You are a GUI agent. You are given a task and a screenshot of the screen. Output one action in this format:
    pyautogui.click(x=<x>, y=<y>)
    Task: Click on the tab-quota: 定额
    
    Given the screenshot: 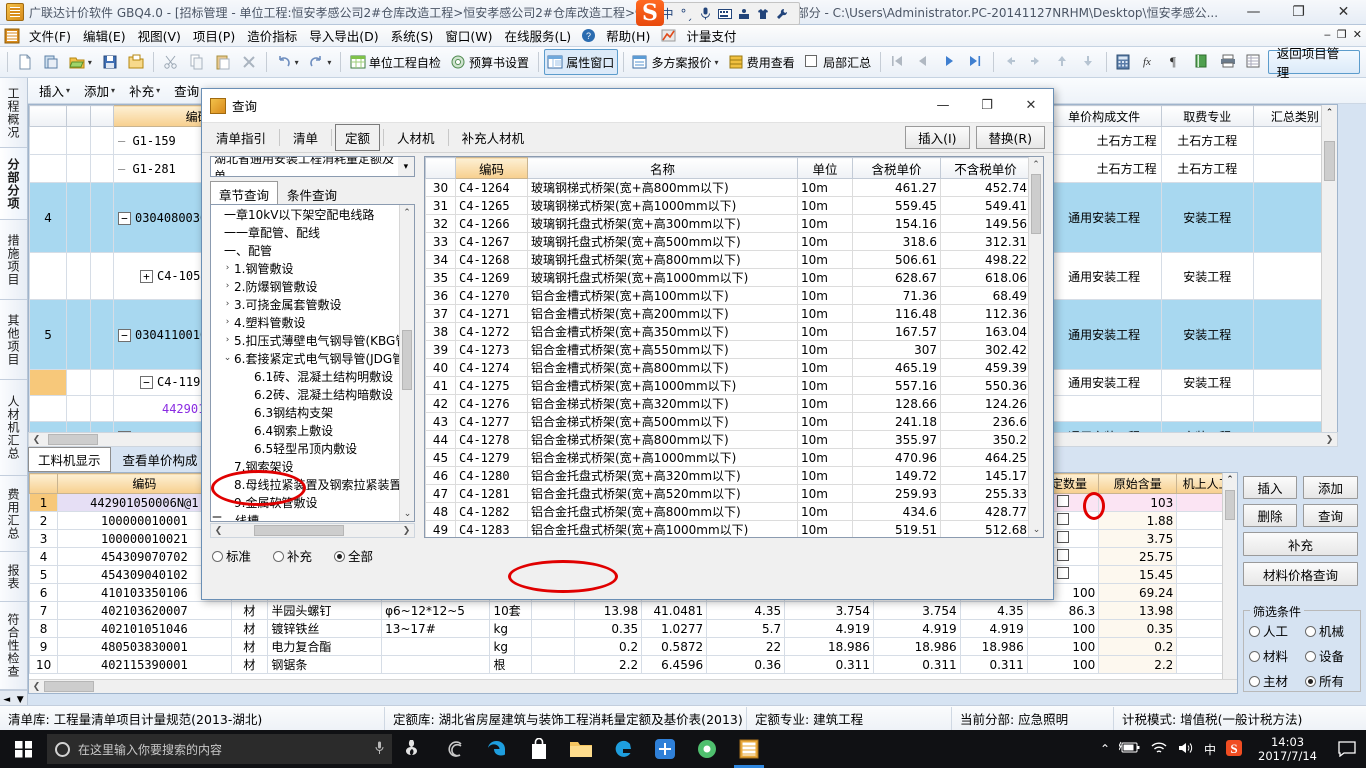 What is the action you would take?
    pyautogui.click(x=358, y=137)
    